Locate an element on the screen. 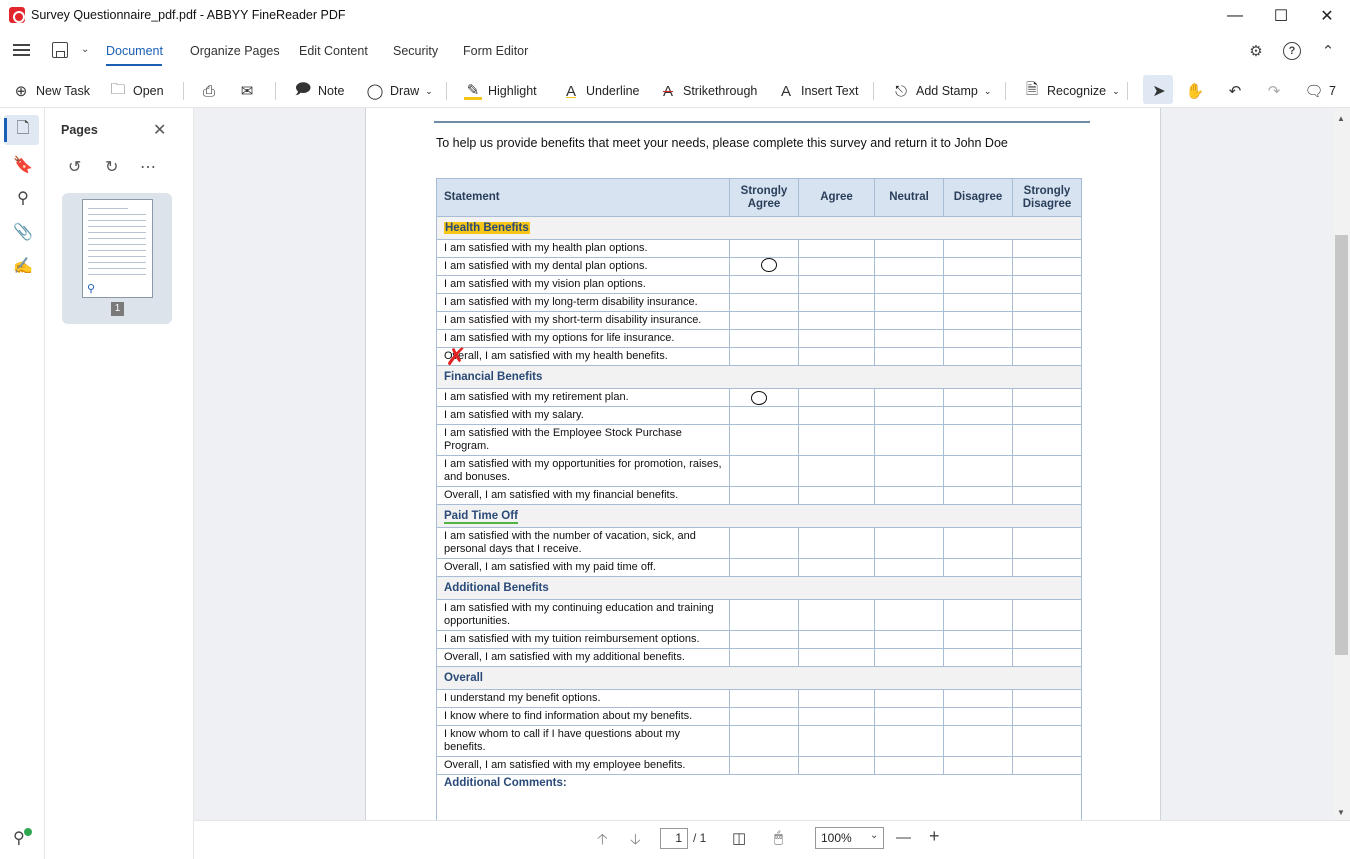 This screenshot has width=1350, height=859. comments-button: 🗨 7 is located at coordinates (1319, 91).